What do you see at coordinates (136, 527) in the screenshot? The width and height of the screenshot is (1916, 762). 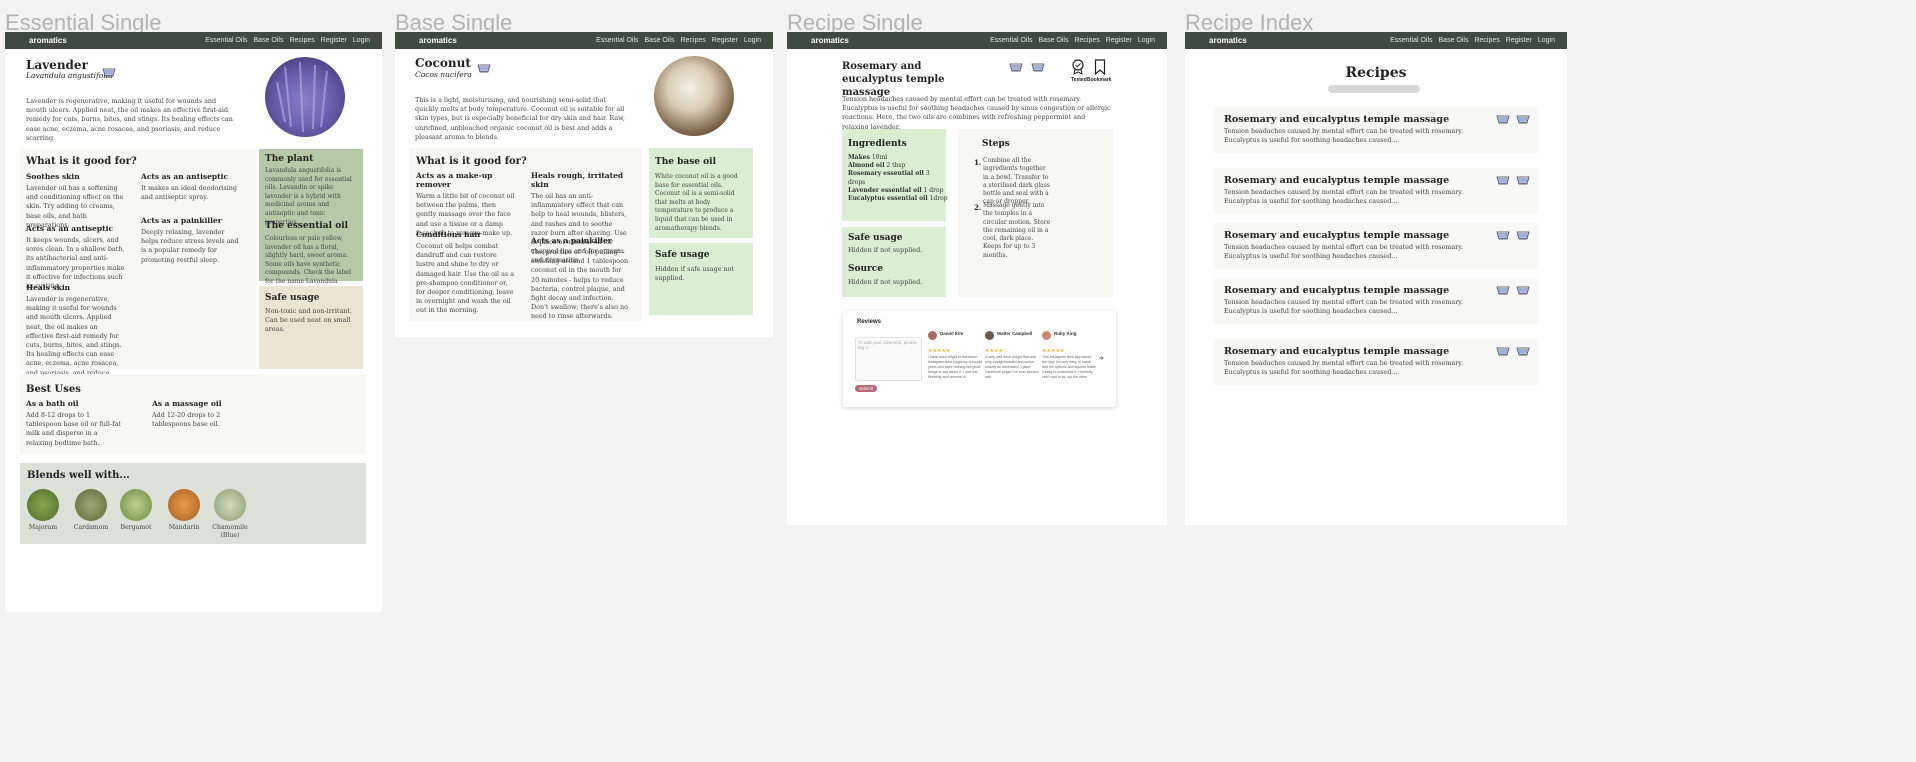 I see `blend-label: Bergamot` at bounding box center [136, 527].